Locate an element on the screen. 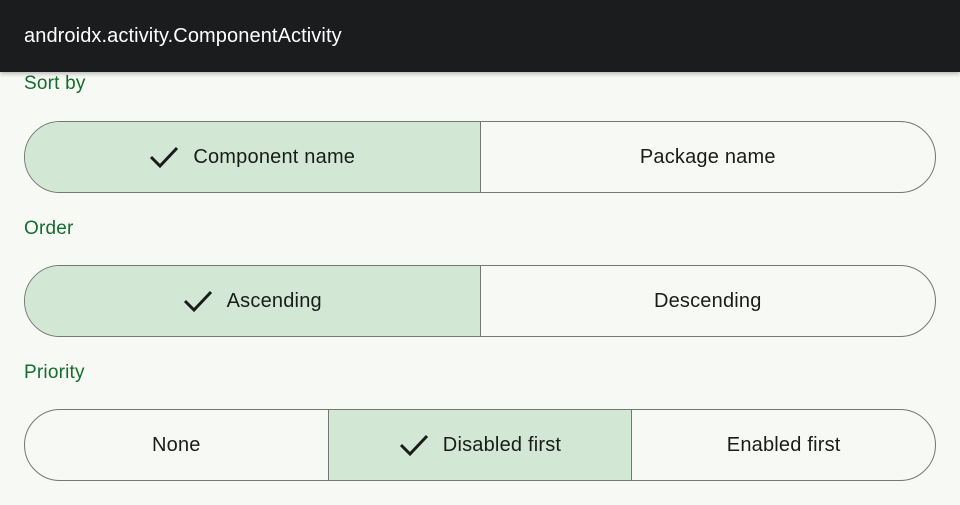 This screenshot has height=505, width=960. priority-option-label: None is located at coordinates (176, 444).